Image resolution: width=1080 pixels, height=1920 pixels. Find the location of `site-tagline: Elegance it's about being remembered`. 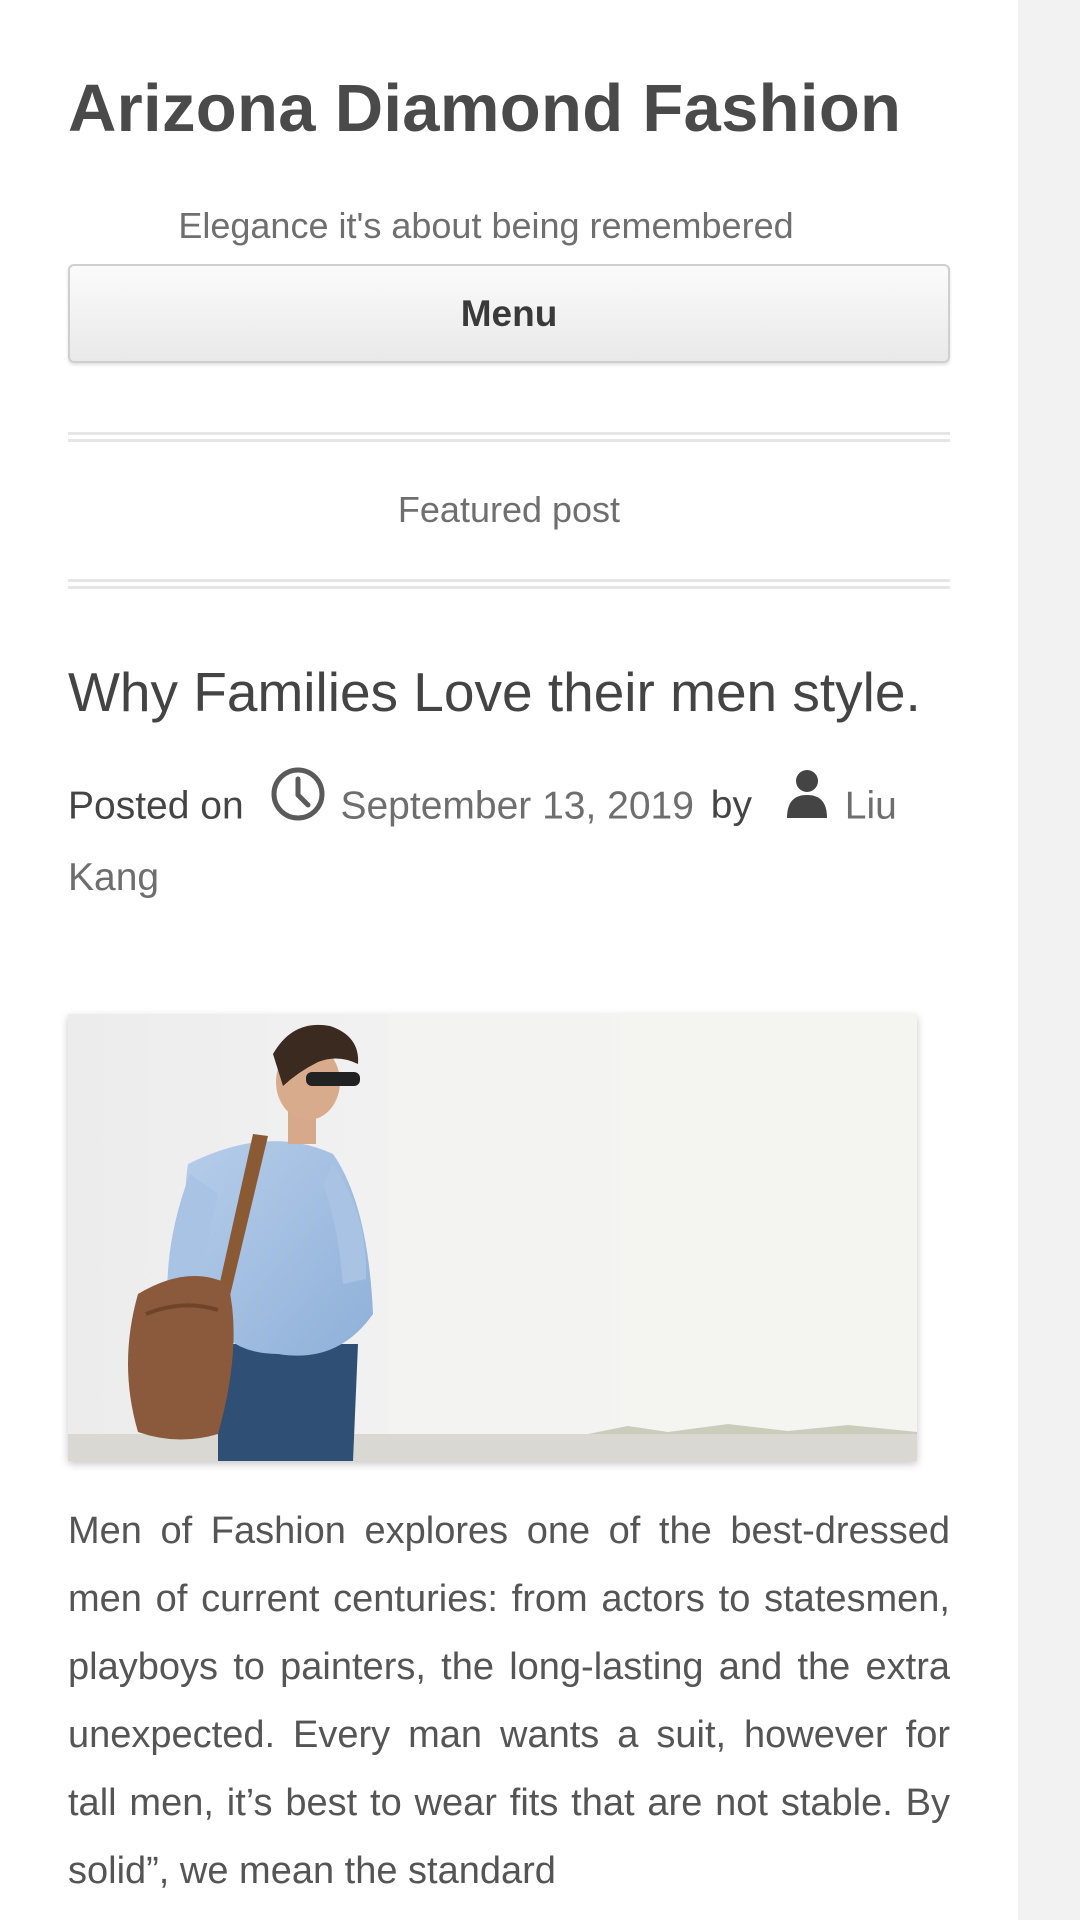

site-tagline: Elegance it's about being remembered is located at coordinates (486, 225).